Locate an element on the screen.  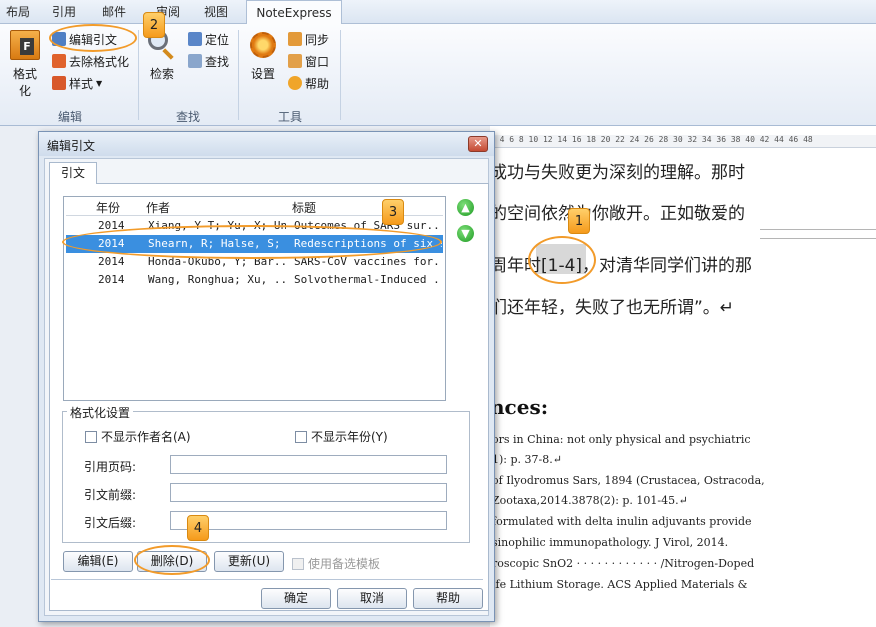
tab-noteexpress: NoteExpress is located at coordinates (294, 12).